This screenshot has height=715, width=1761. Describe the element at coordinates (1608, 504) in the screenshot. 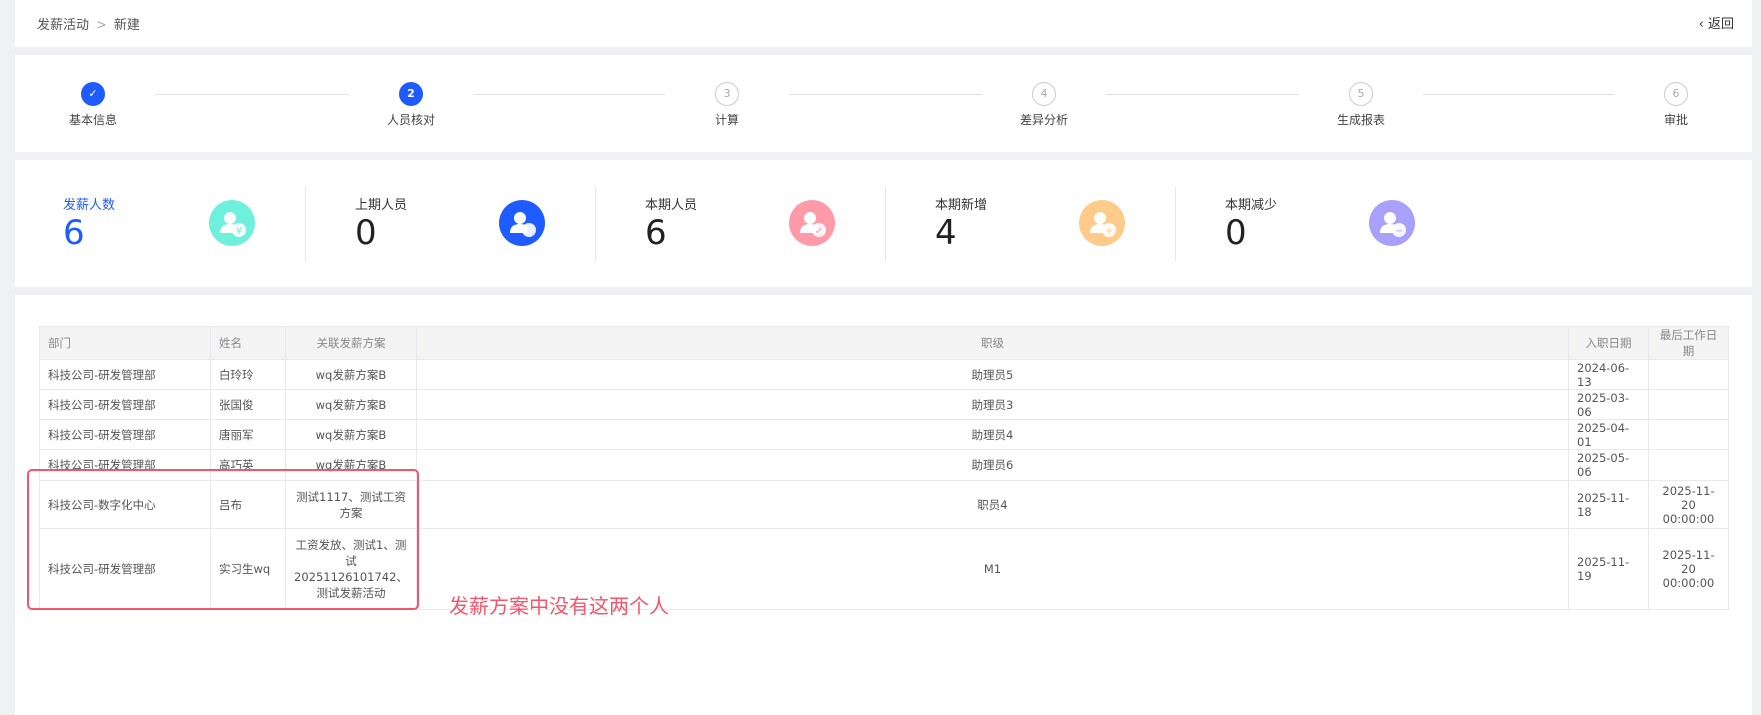

I see `table-cell: 2025-11-18` at that location.